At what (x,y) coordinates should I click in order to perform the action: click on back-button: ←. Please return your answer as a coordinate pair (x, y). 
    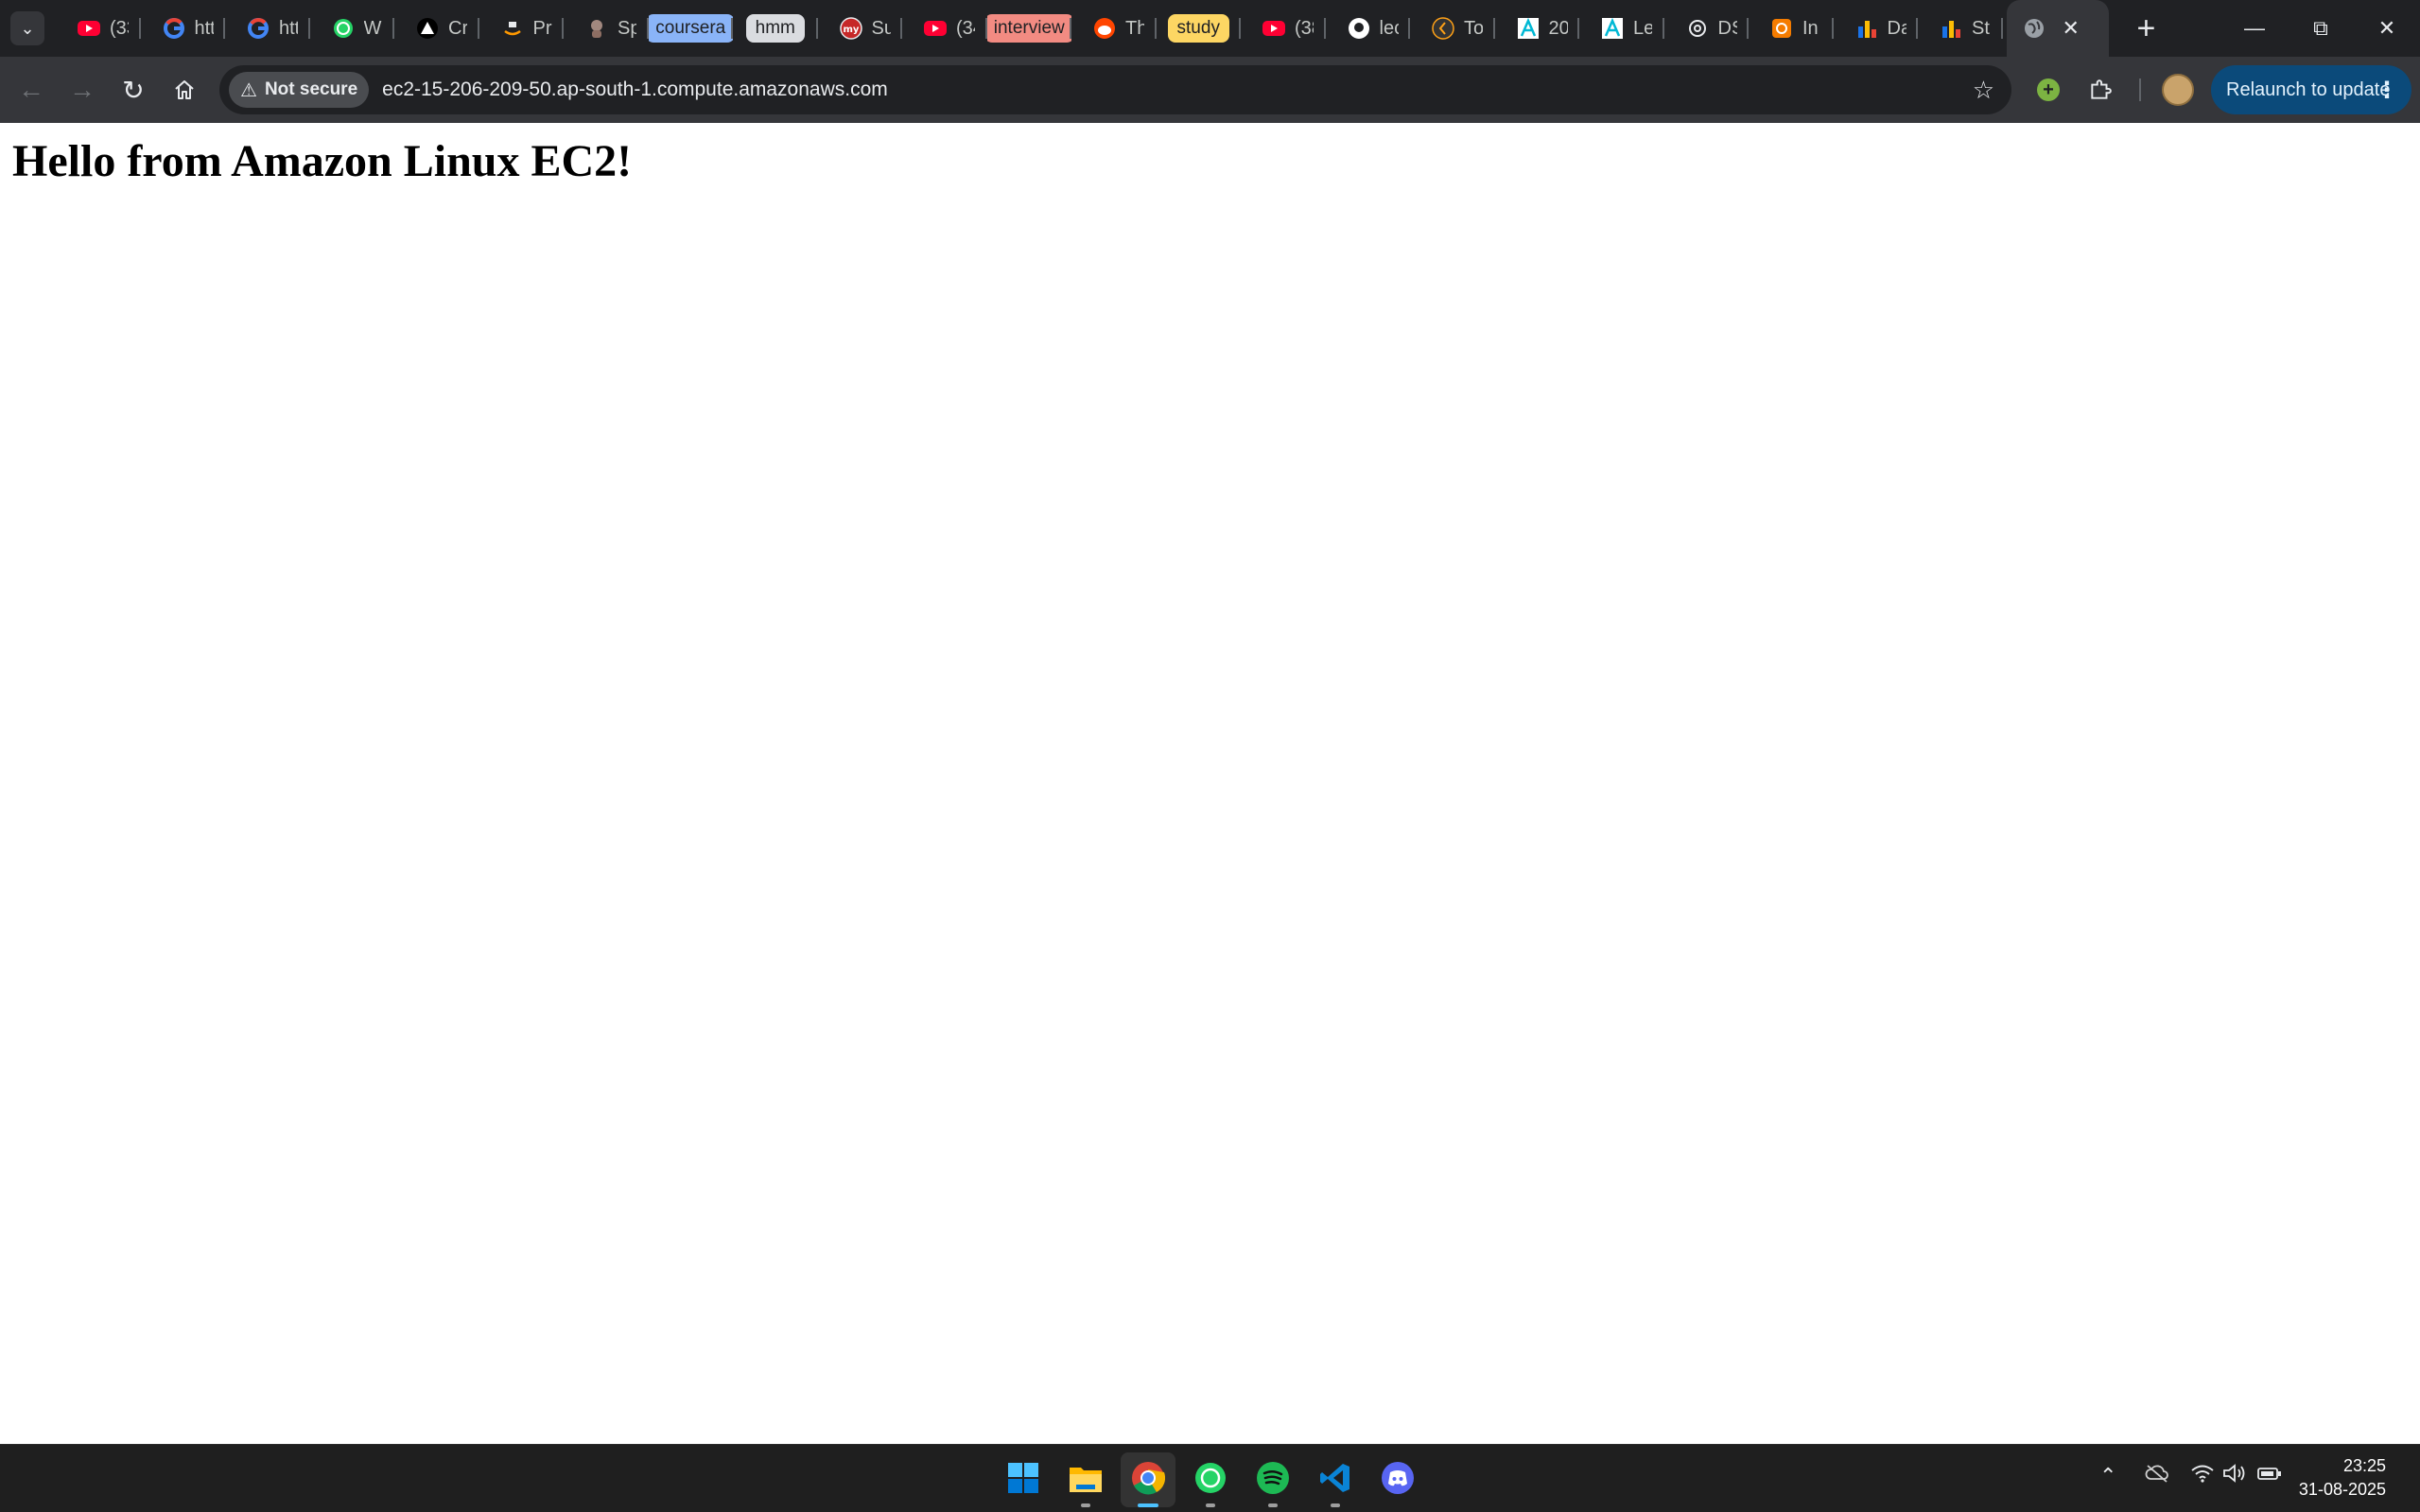
    Looking at the image, I should click on (32, 90).